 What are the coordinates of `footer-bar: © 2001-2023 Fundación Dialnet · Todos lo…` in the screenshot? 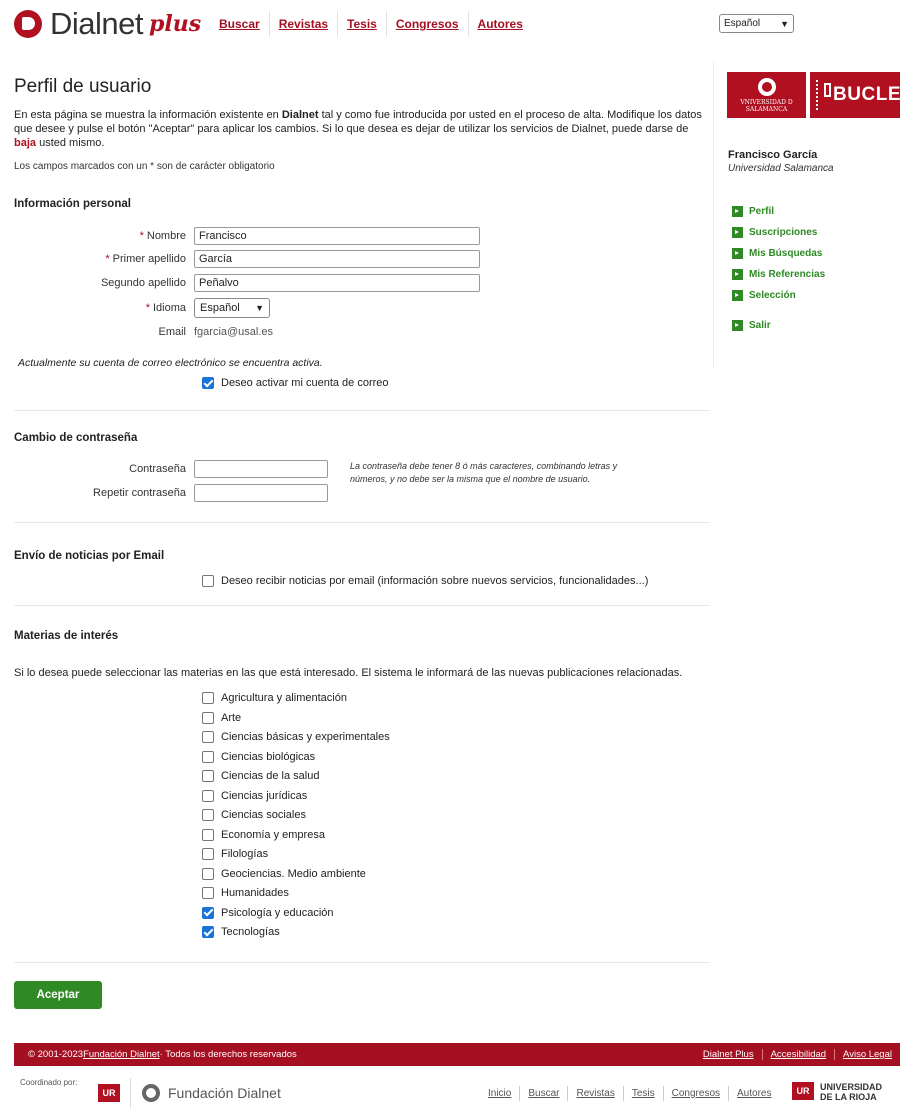 It's located at (457, 1054).